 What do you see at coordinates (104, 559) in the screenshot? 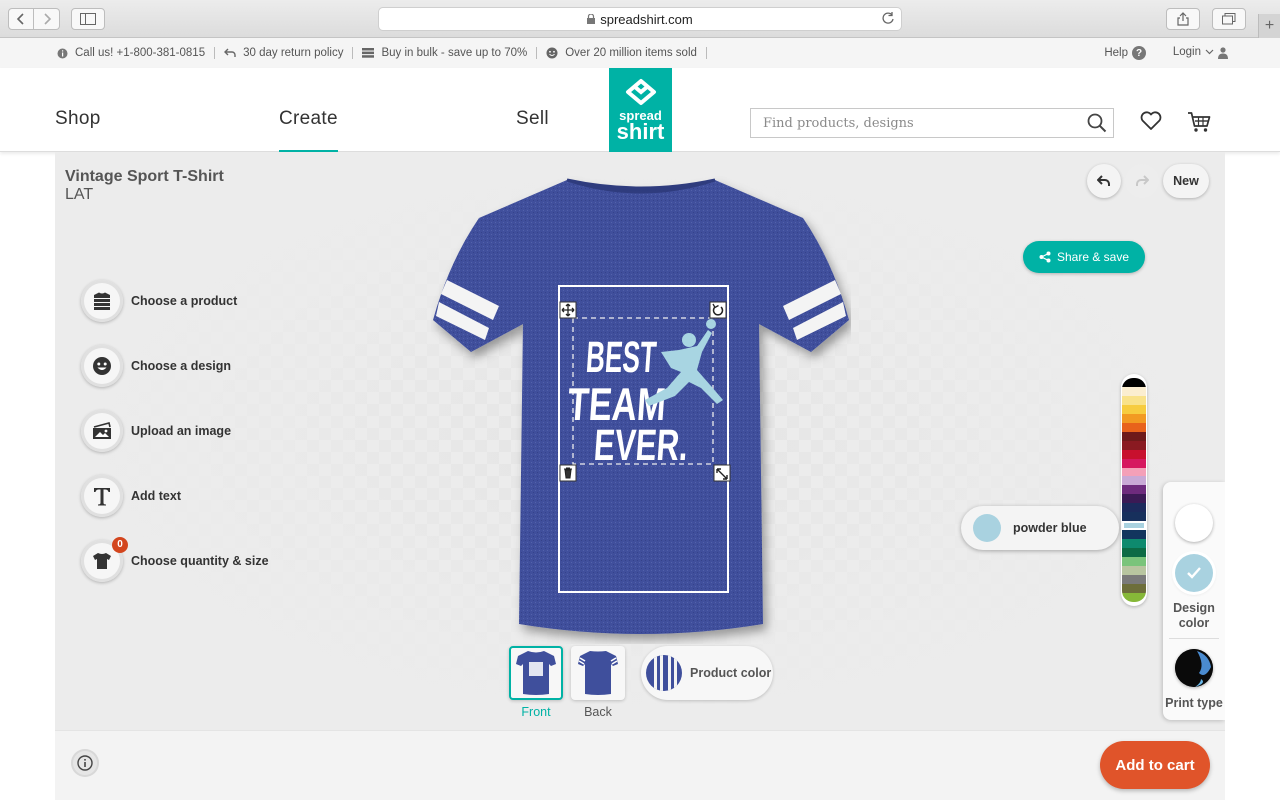
I see `tool-circle: 0` at bounding box center [104, 559].